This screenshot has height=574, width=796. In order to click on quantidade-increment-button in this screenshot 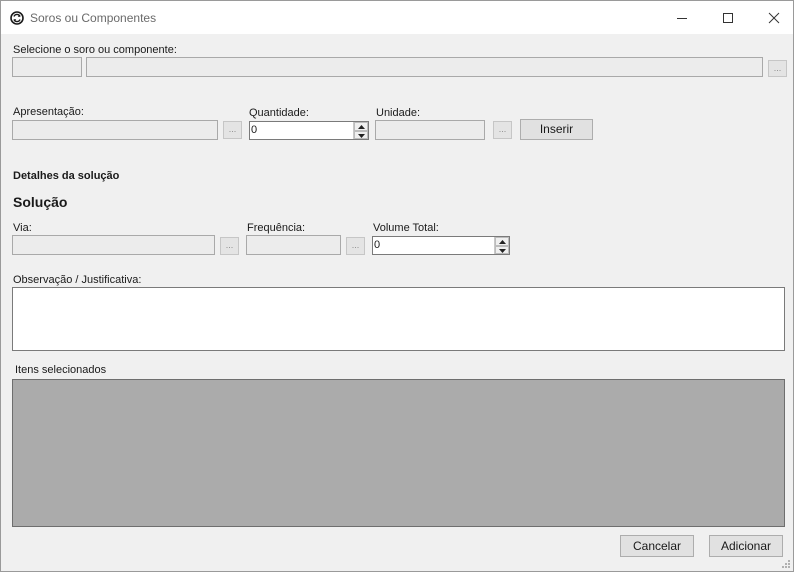, I will do `click(361, 126)`.